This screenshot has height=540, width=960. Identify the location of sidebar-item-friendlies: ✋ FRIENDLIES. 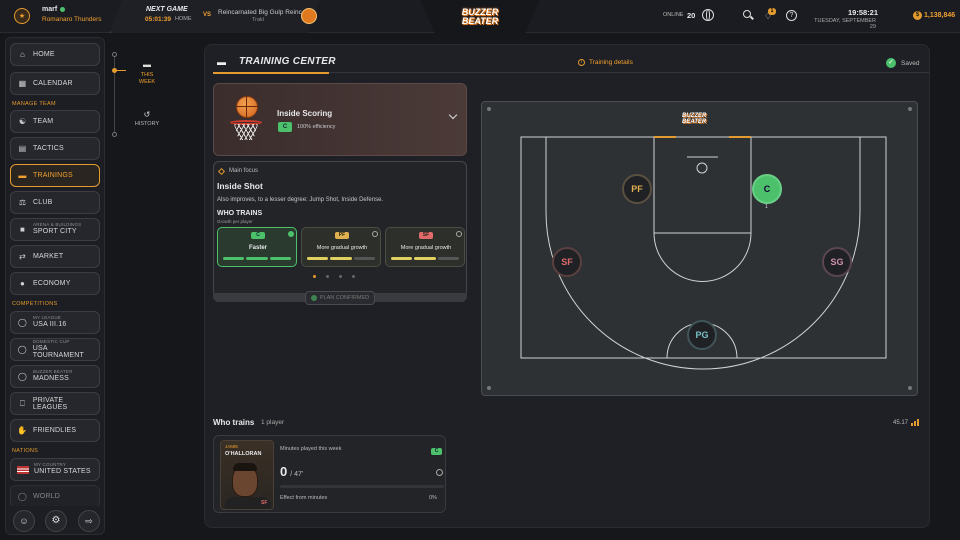
(55, 430).